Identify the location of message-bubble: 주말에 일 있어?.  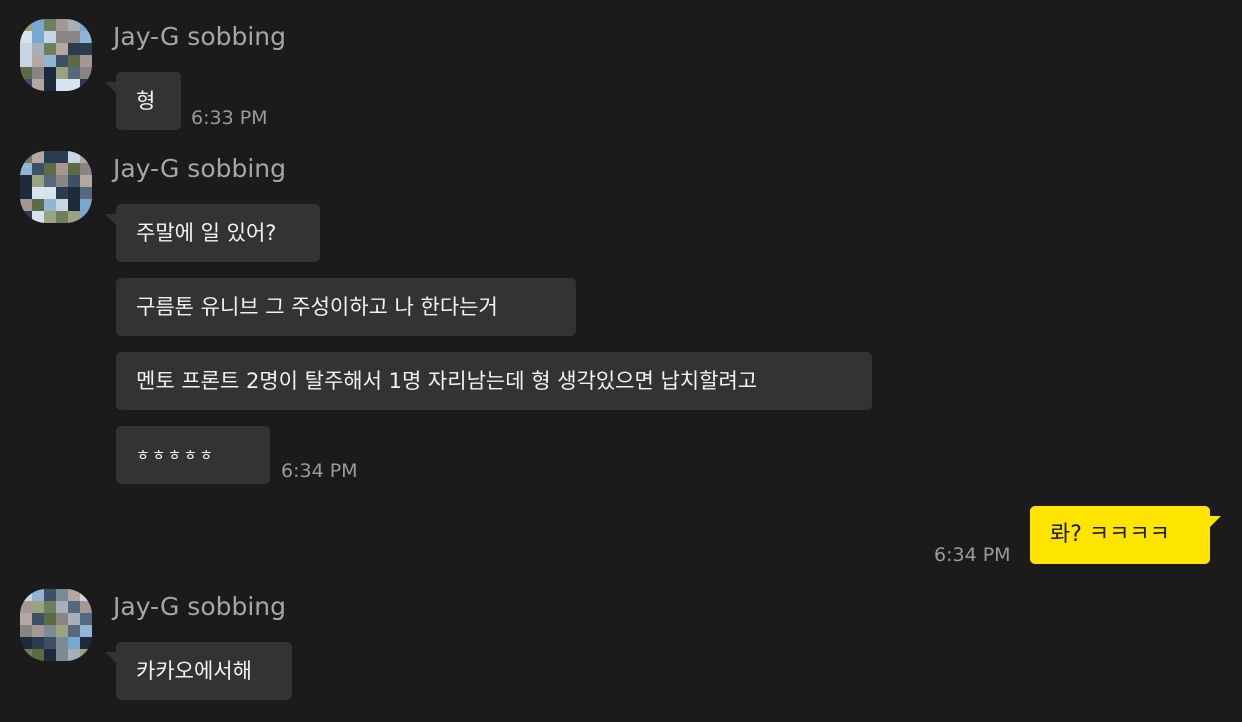
(212, 233).